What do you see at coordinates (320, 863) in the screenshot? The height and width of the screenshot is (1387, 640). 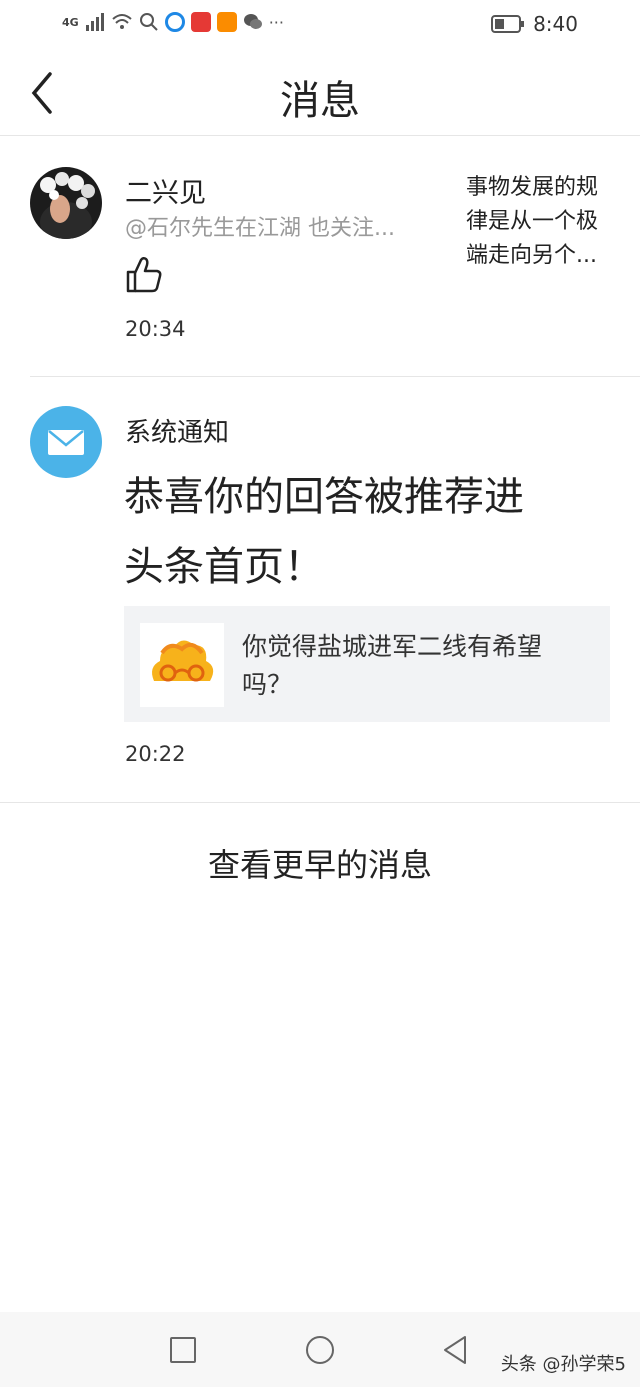 I see `view-earlier-messages-button: 查看更早的消息` at bounding box center [320, 863].